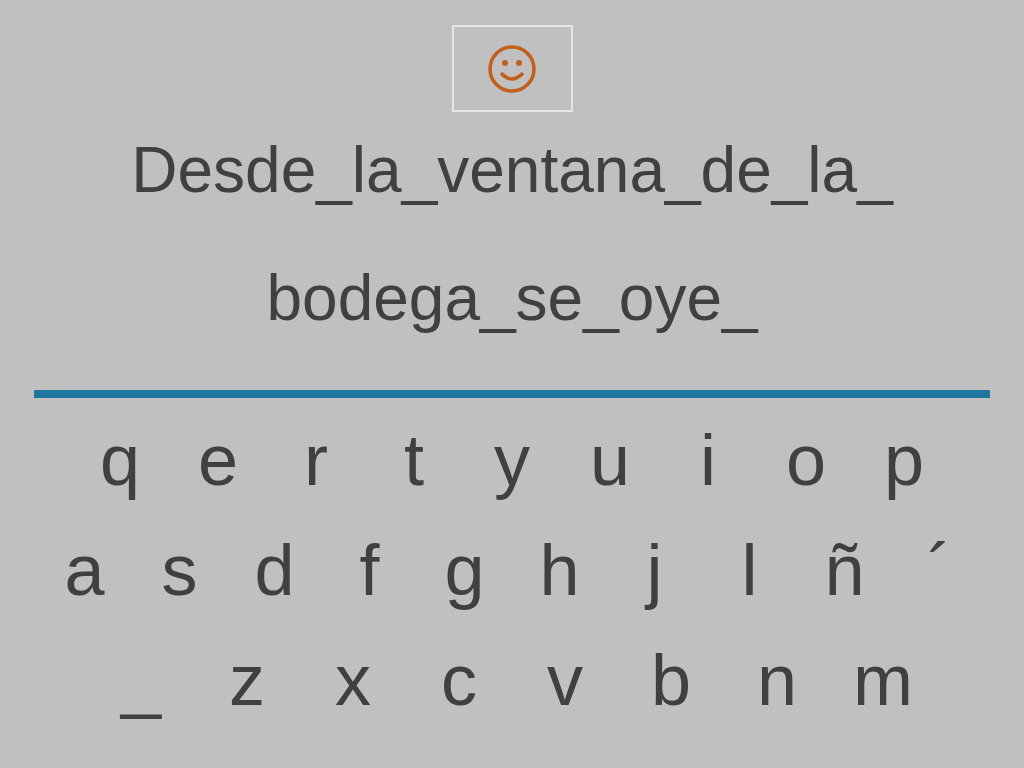 The height and width of the screenshot is (768, 1024). What do you see at coordinates (369, 570) in the screenshot?
I see `key-button: f` at bounding box center [369, 570].